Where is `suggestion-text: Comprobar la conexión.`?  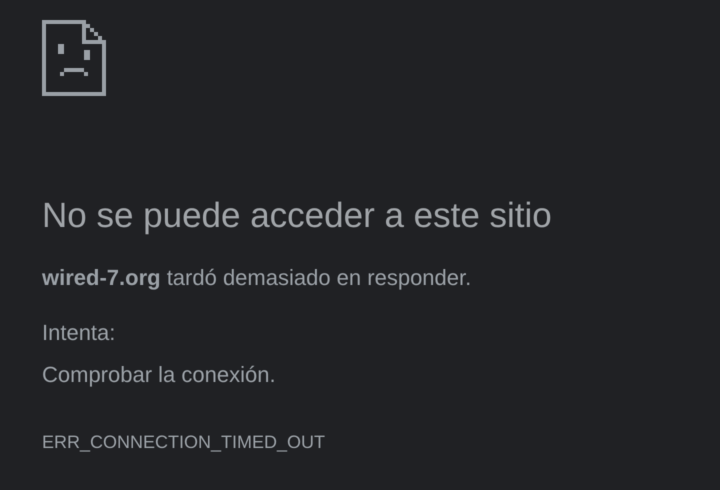 suggestion-text: Comprobar la conexión. is located at coordinates (159, 375).